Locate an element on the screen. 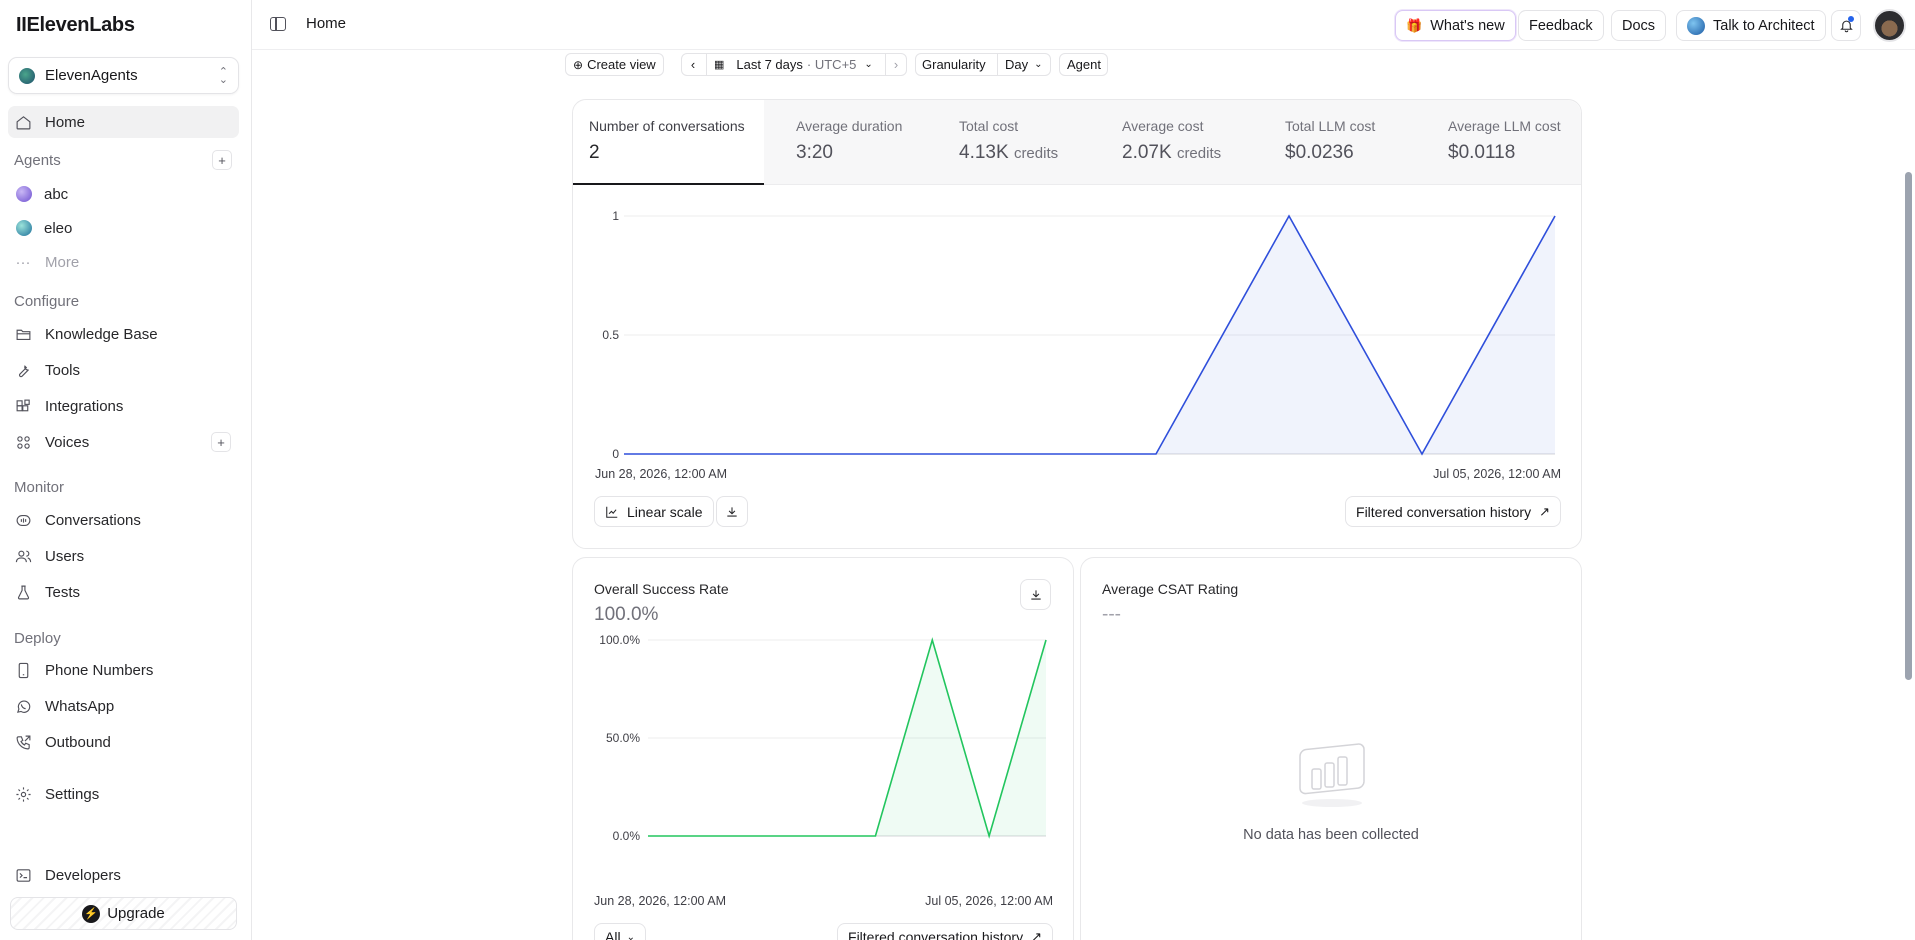  granularity-select: Day ⌄ is located at coordinates (1024, 64).